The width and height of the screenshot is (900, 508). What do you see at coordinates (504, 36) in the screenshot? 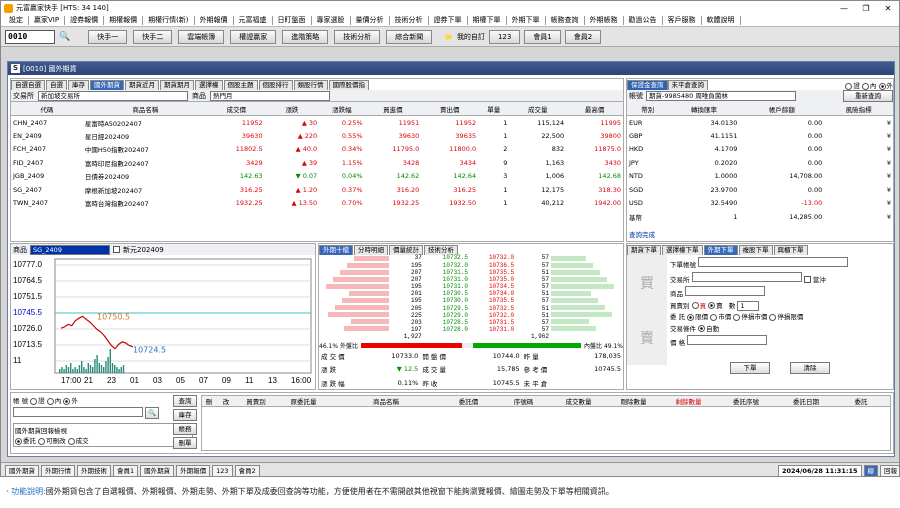
I see `fav-num-button: 123` at bounding box center [504, 36].